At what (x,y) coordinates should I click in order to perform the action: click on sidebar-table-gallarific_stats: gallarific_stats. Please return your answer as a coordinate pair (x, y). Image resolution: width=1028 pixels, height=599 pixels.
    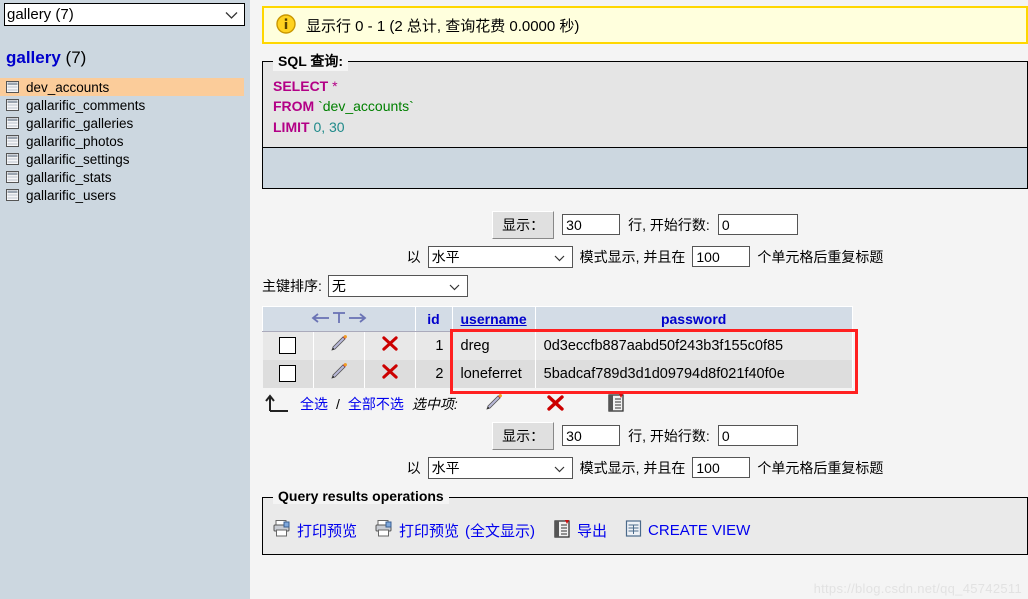
    Looking at the image, I should click on (125, 177).